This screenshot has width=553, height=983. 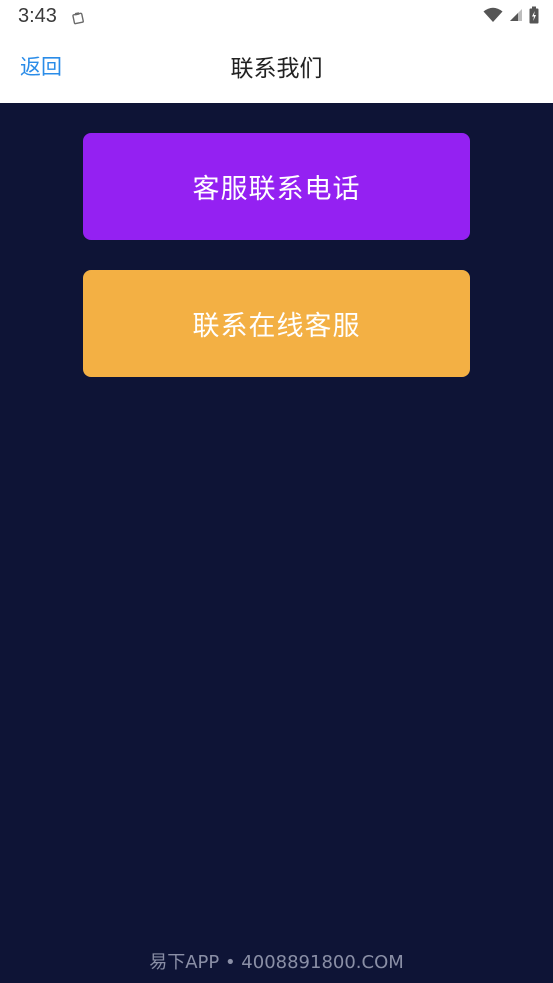 I want to click on nav-bar: 返回 联系我们, so click(x=276, y=68).